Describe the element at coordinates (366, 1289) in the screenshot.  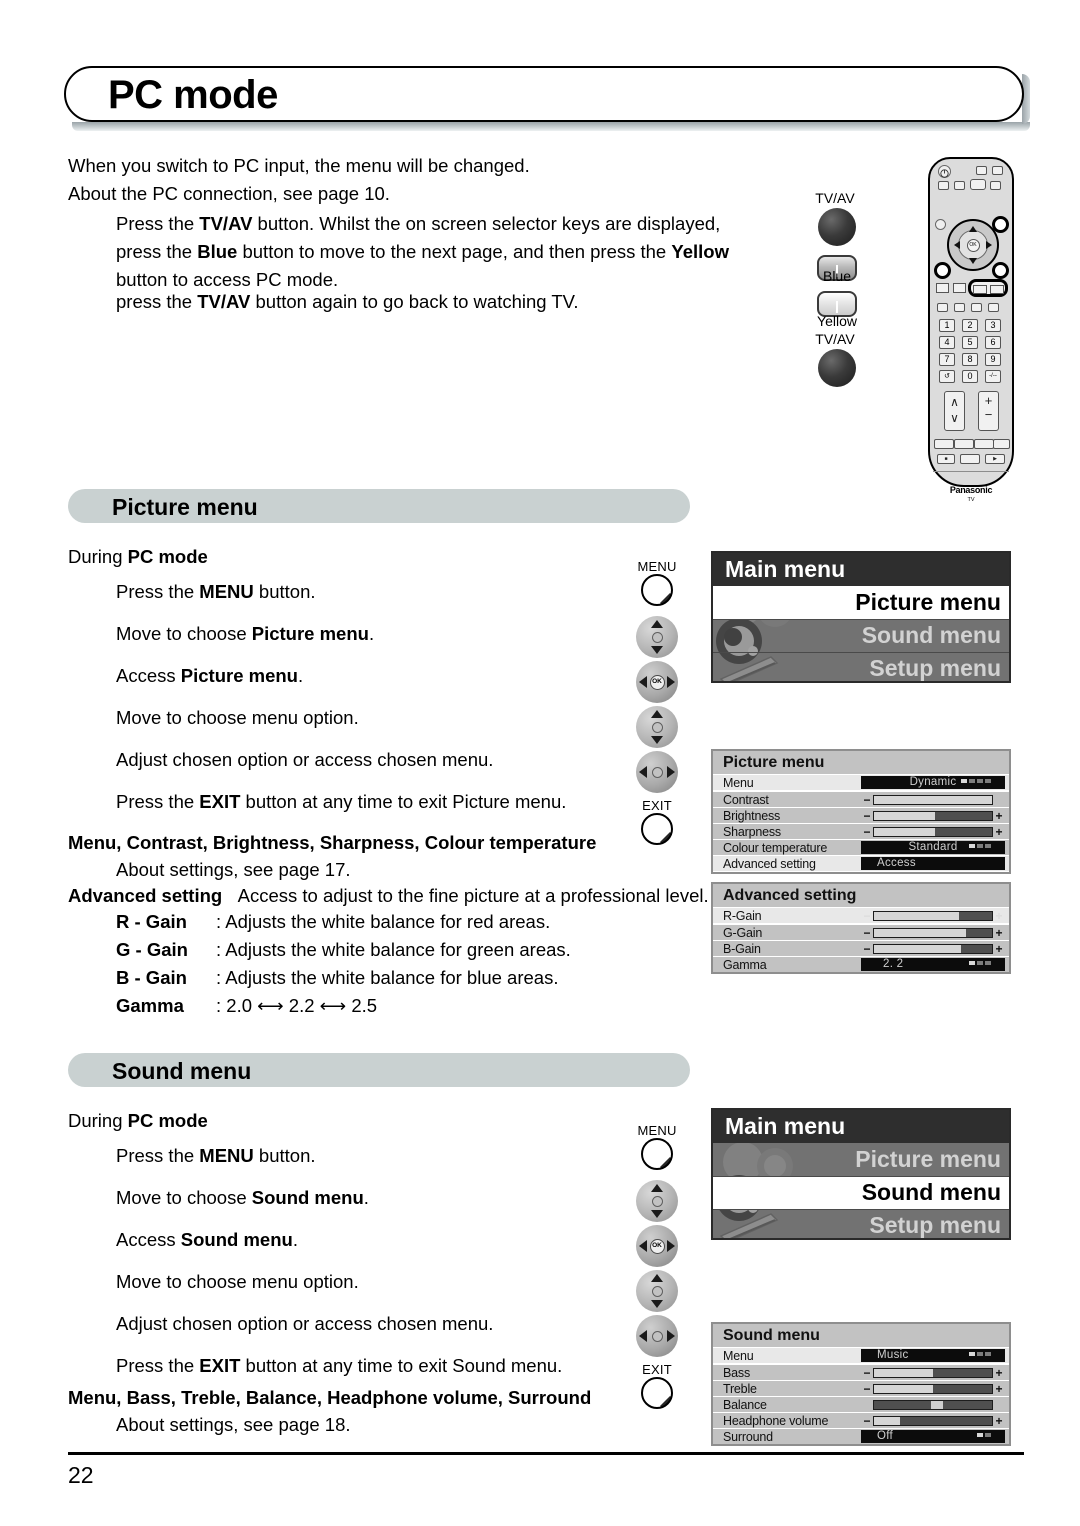
I see `step-item: Move to choose menu option.` at that location.